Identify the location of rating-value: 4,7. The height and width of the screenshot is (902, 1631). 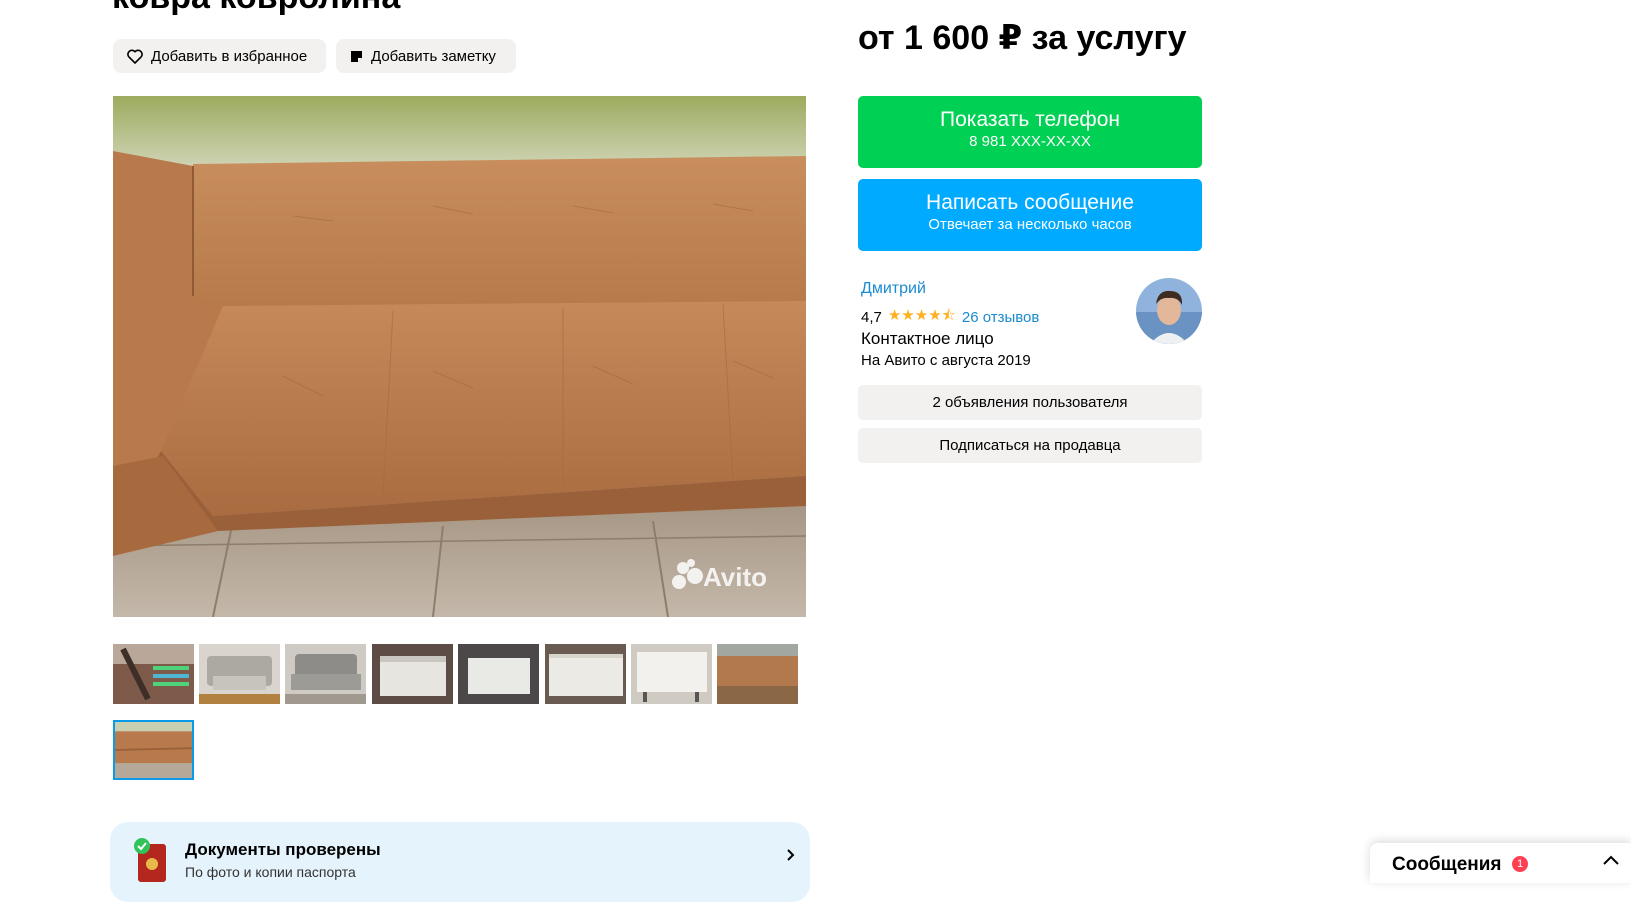
(871, 317).